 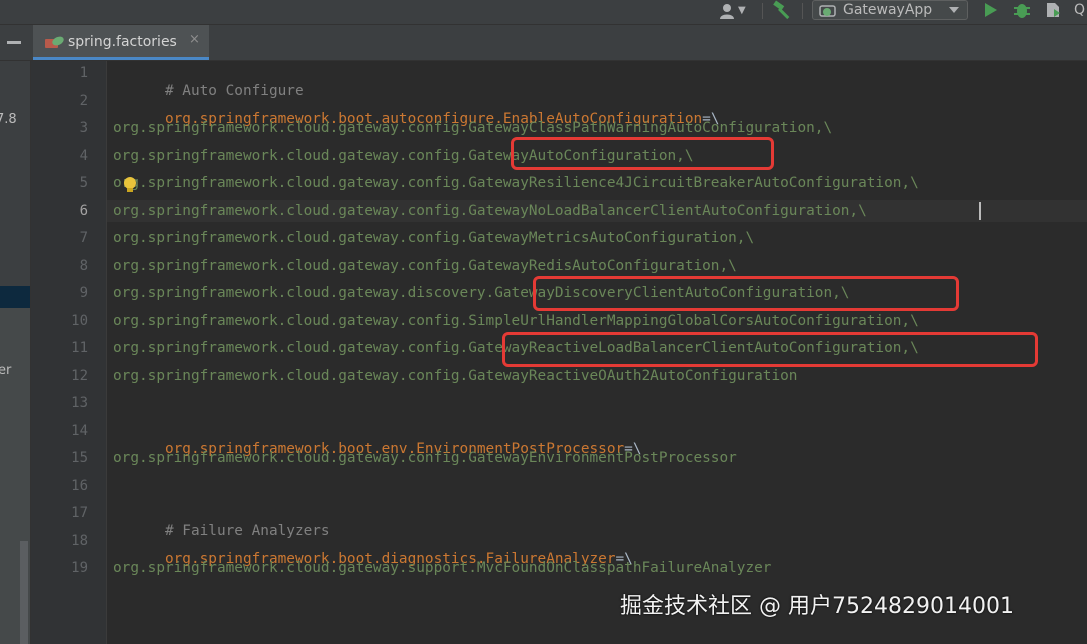 What do you see at coordinates (642, 153) in the screenshot?
I see `highlight-box-gateway-auto-configuration` at bounding box center [642, 153].